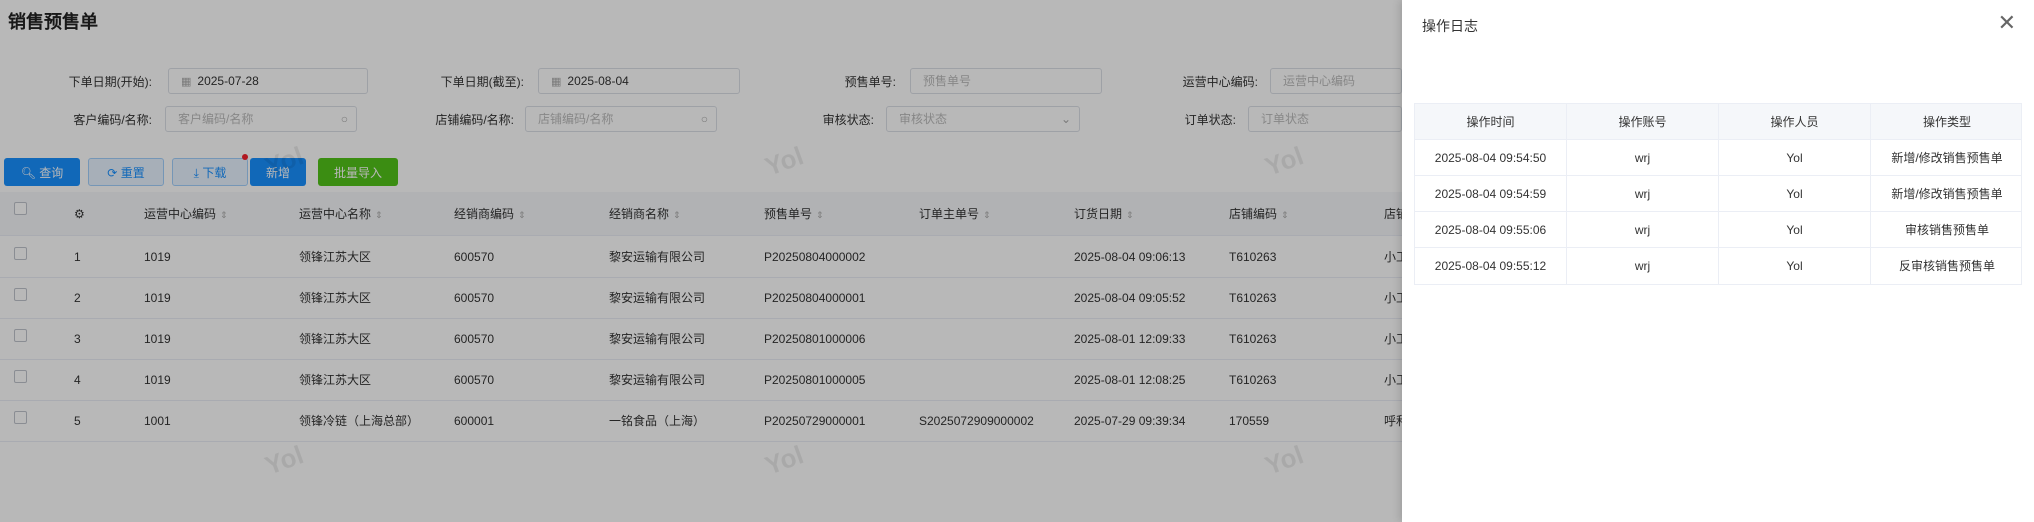 This screenshot has height=522, width=2034. What do you see at coordinates (1491, 230) in the screenshot?
I see `log-cell-time: 2025-08-04 09:55:06` at bounding box center [1491, 230].